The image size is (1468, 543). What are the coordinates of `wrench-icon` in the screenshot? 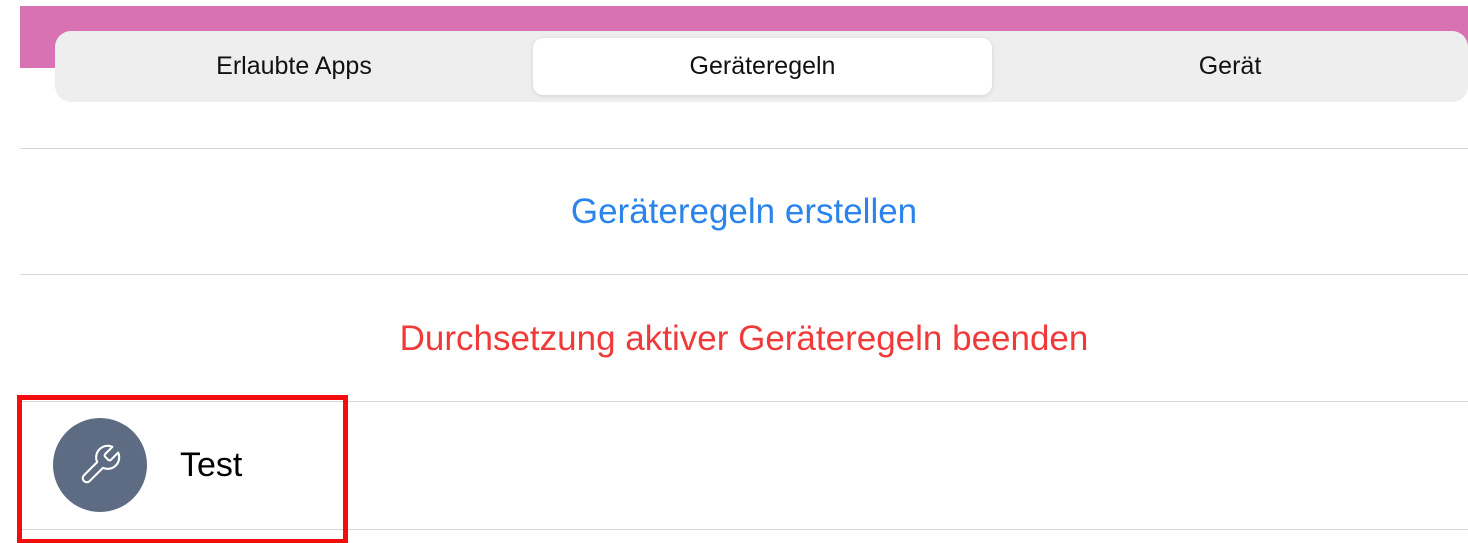 It's located at (100, 465).